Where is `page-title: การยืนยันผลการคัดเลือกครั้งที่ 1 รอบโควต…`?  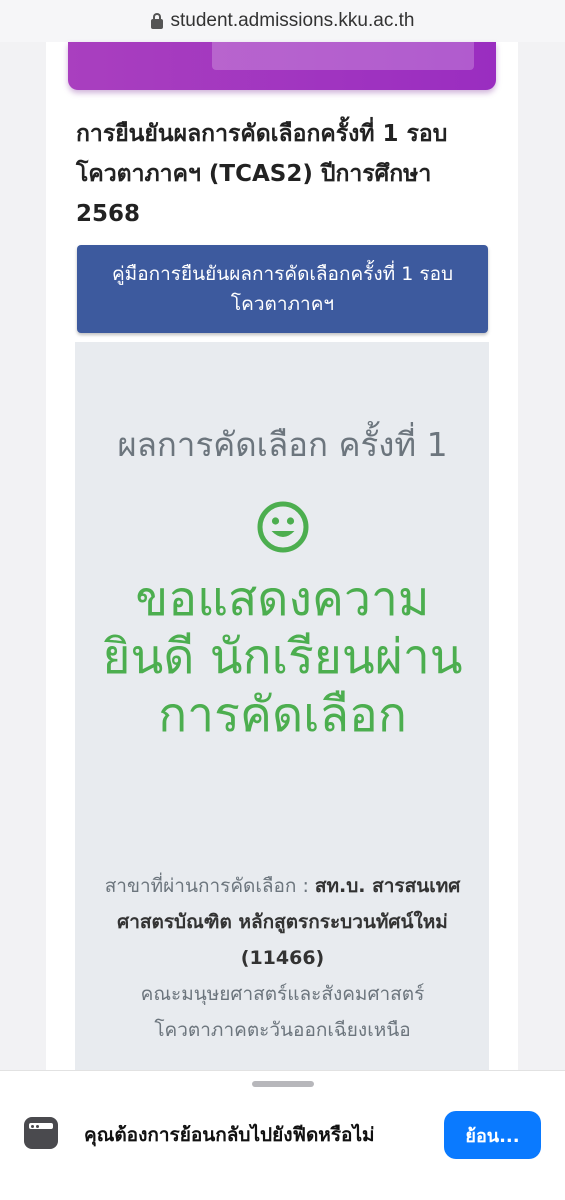 page-title: การยืนยันผลการคัดเลือกครั้งที่ 1 รอบโควต… is located at coordinates (262, 174).